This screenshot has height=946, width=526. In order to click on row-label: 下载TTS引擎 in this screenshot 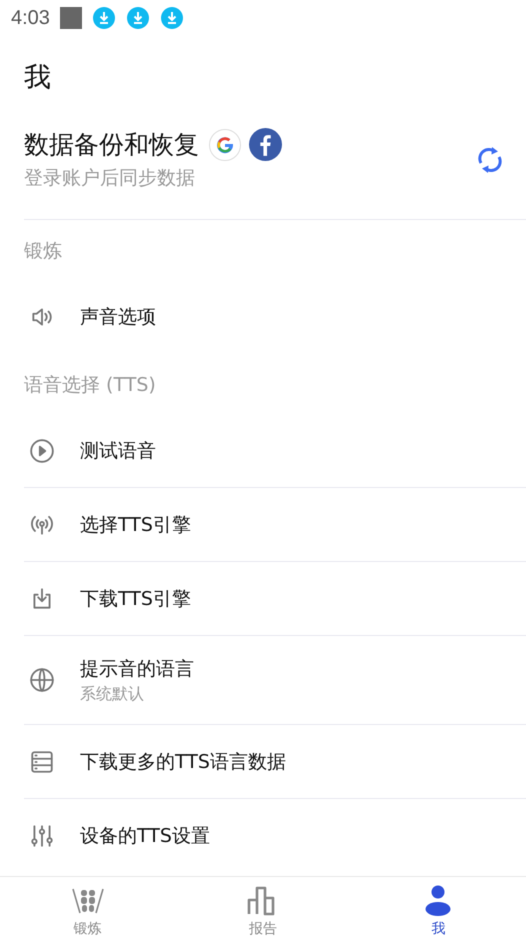, I will do `click(135, 599)`.